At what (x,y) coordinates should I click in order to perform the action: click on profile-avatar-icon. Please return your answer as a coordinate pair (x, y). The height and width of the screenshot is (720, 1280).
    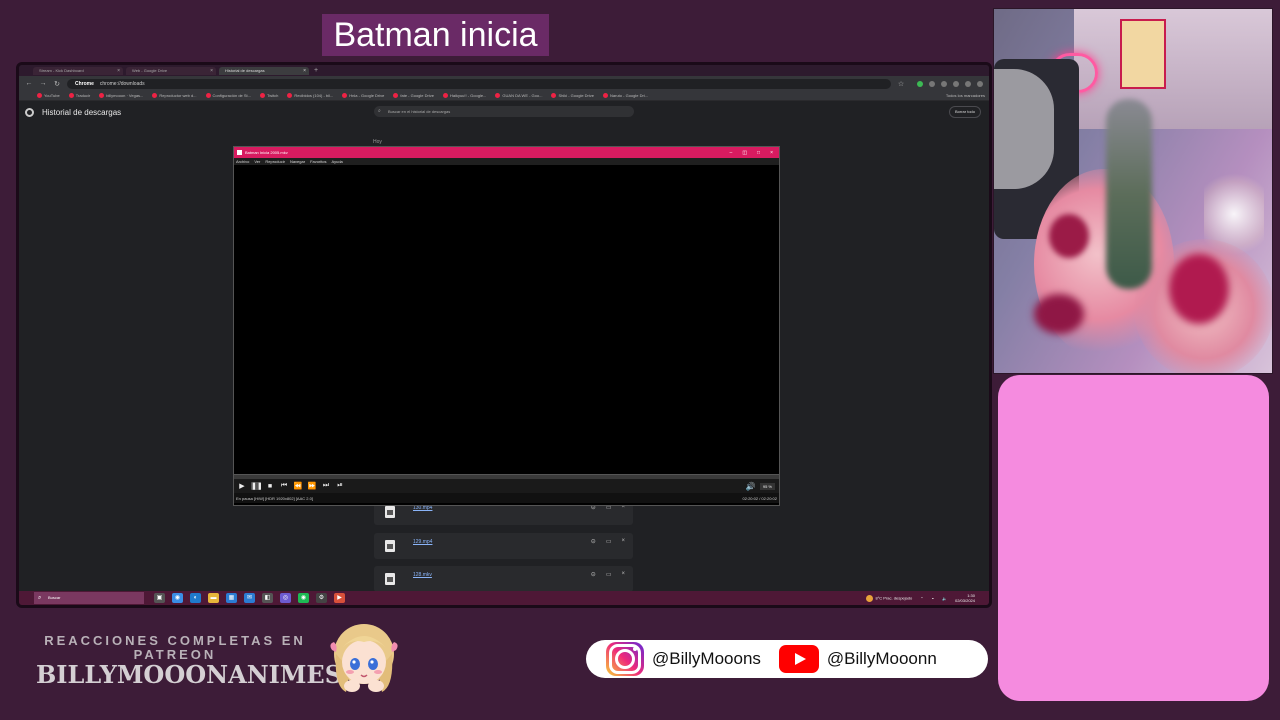
    Looking at the image, I should click on (968, 83).